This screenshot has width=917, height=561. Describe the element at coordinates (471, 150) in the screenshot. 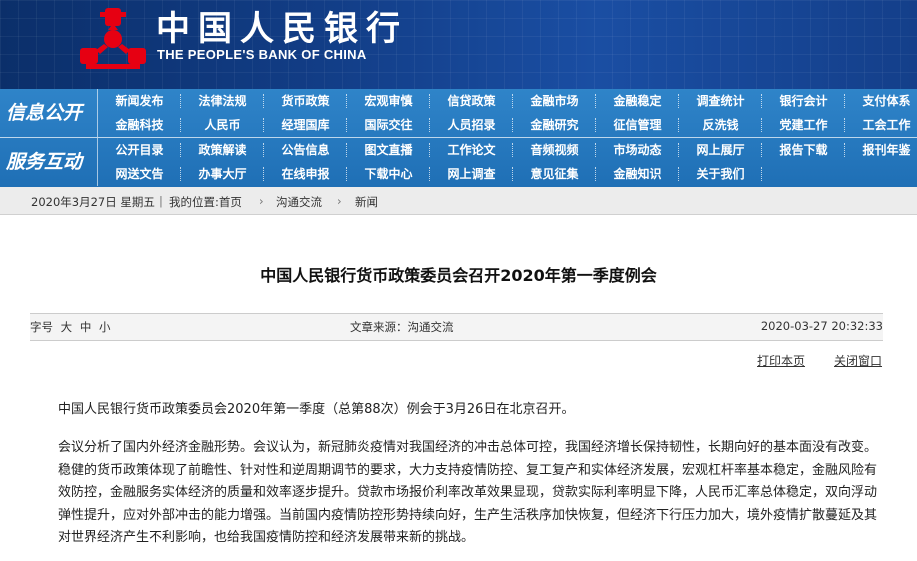

I see `nav-item-working-papers: 工作论文` at that location.